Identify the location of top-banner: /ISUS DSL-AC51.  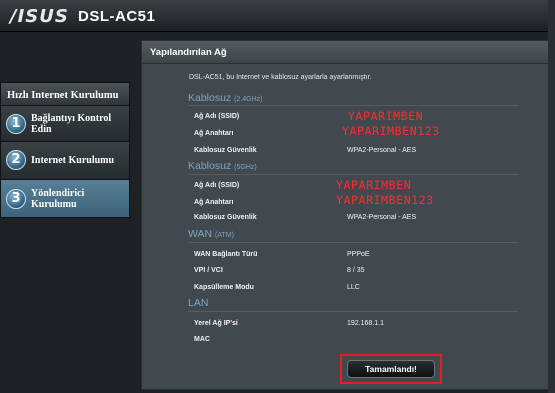
(277, 16).